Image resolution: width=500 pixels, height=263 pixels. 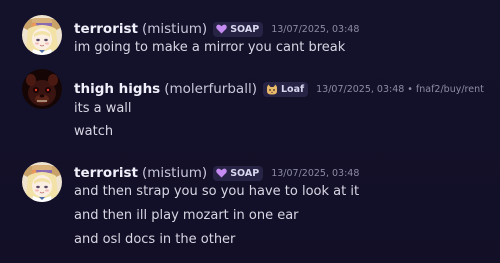 I want to click on status-text: • fnaf2/buy/rent, so click(x=445, y=89).